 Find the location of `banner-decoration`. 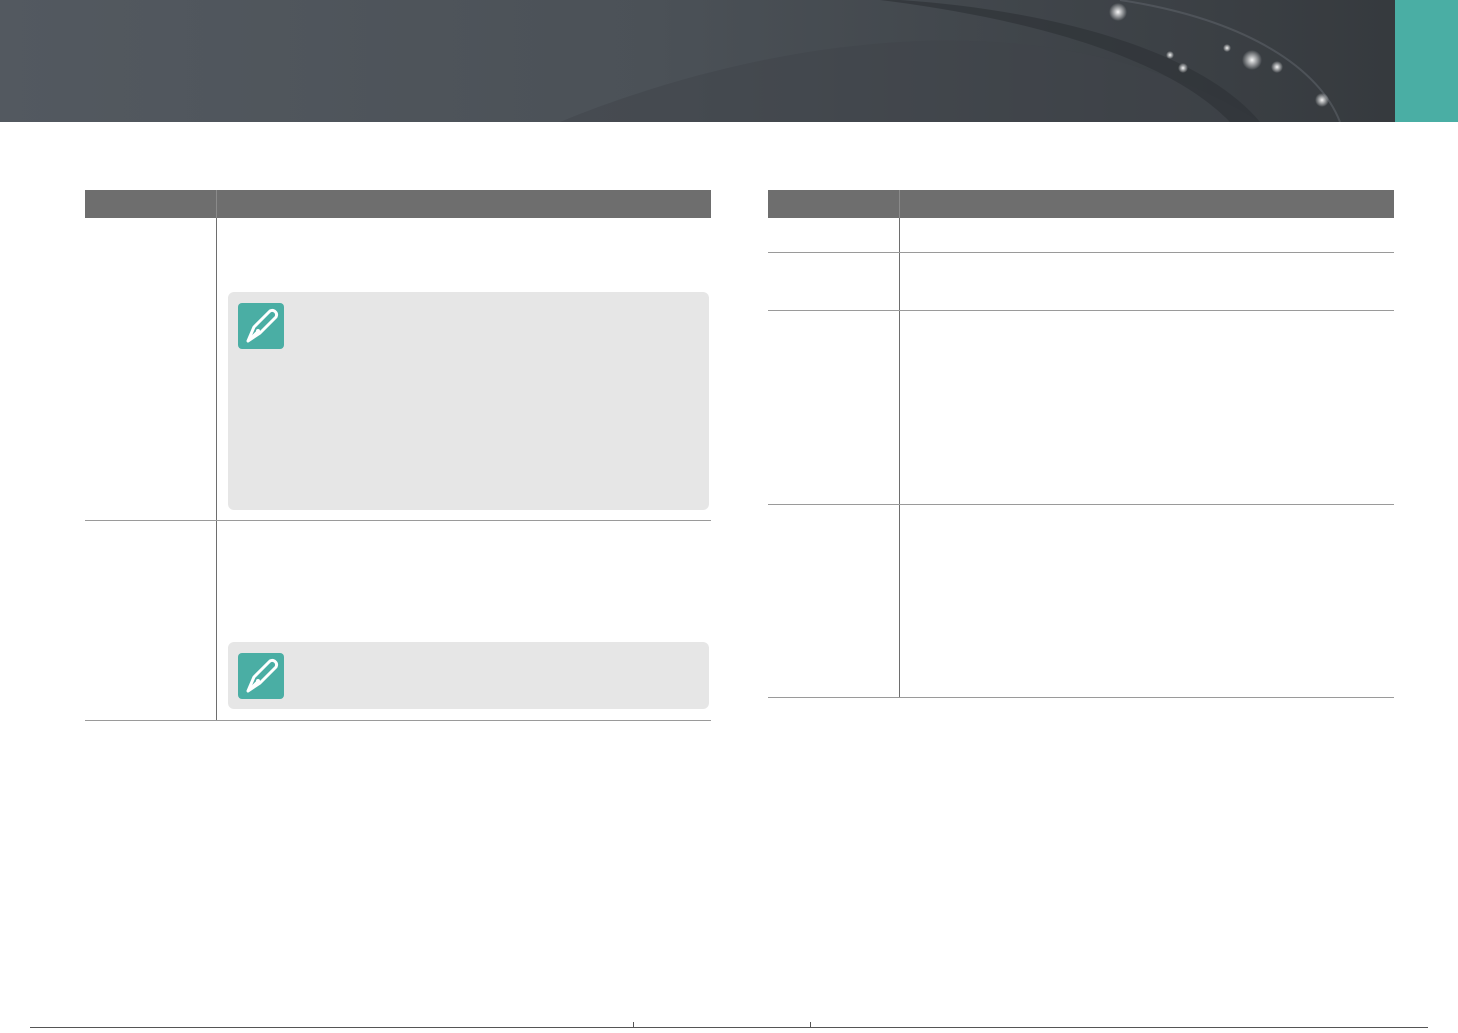

banner-decoration is located at coordinates (950, 61).